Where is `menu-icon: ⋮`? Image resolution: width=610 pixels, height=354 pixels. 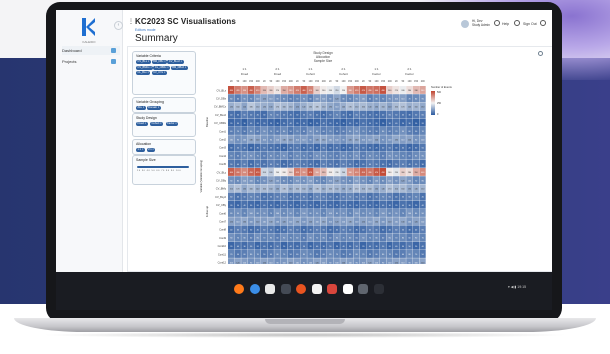
menu-icon: ⋮ is located at coordinates (131, 21).